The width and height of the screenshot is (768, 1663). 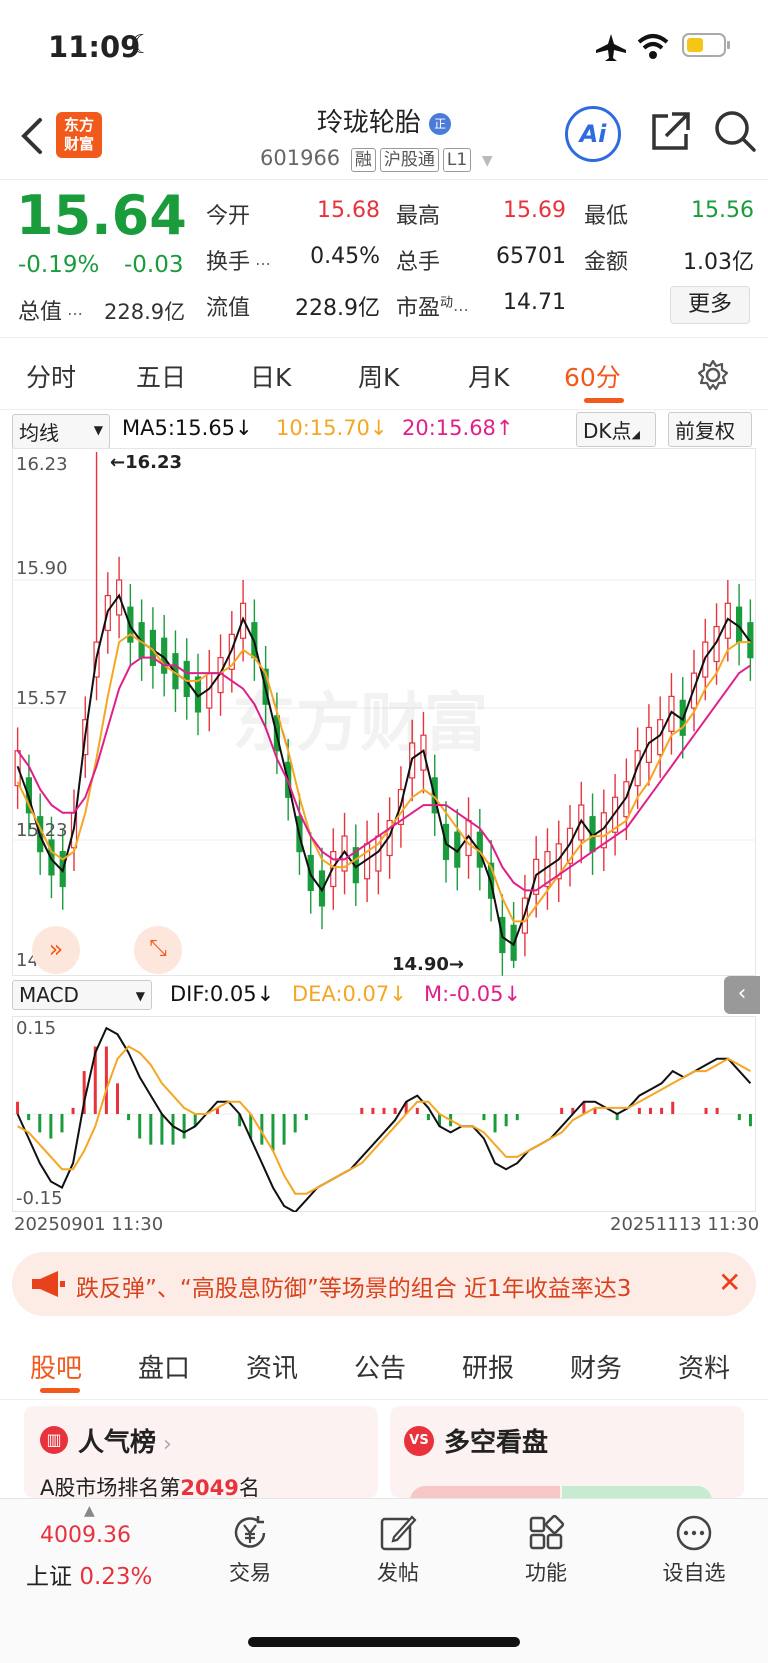 I want to click on expand-left-icon: », so click(x=56, y=950).